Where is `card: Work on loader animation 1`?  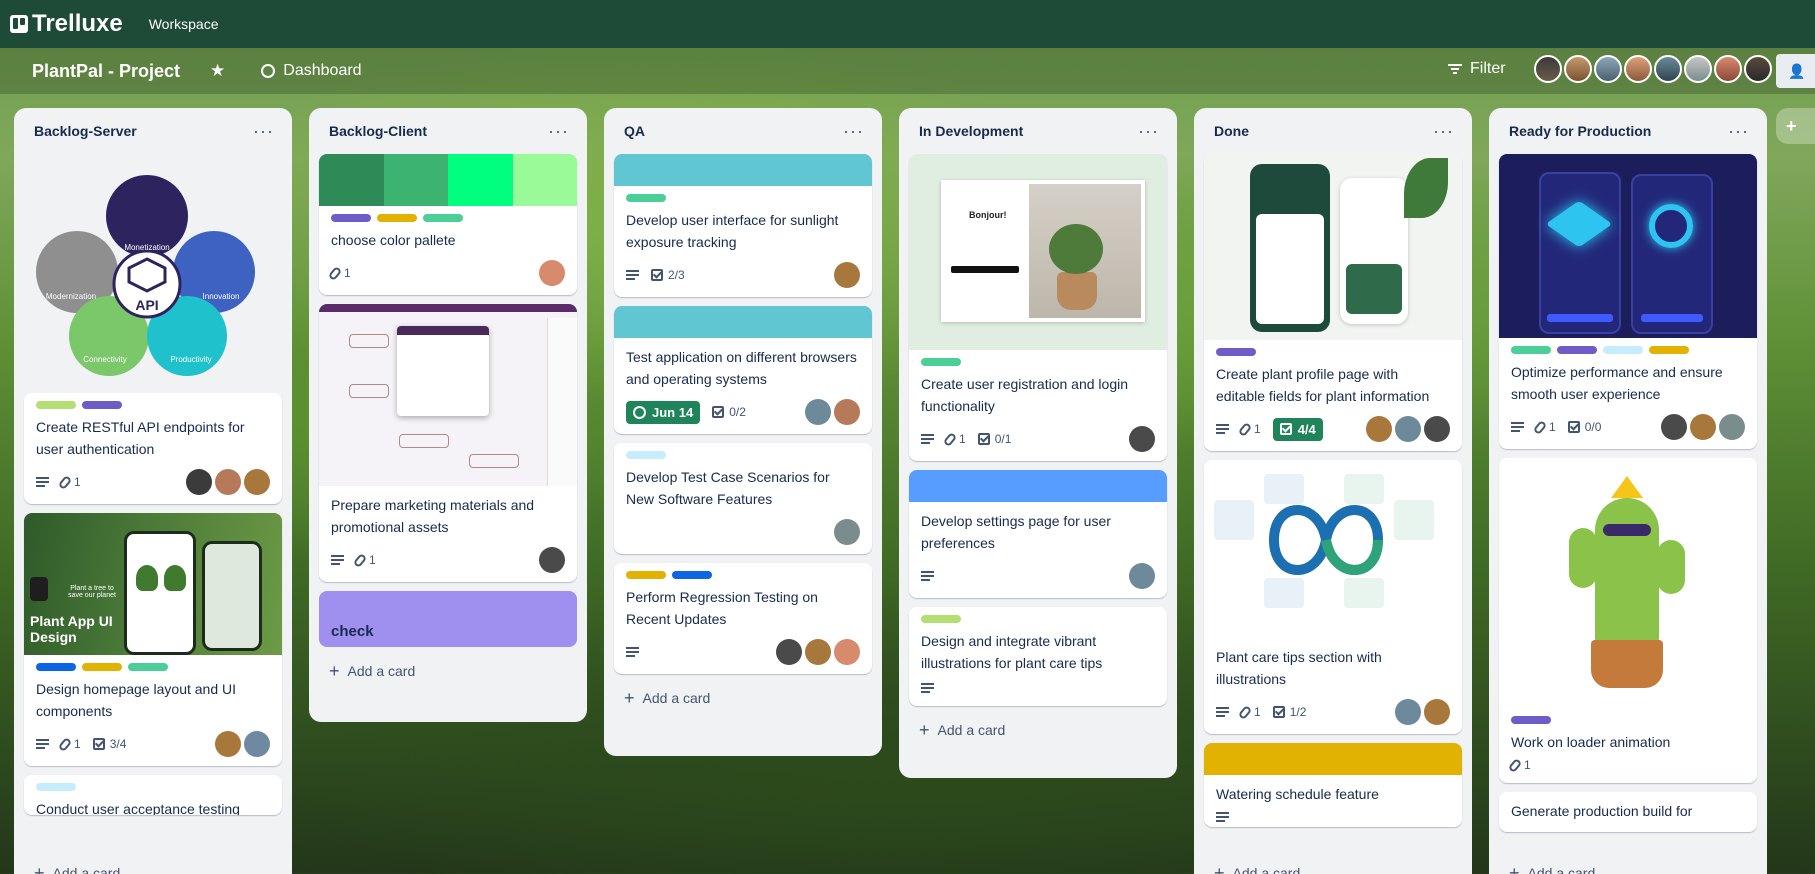 card: Work on loader animation 1 is located at coordinates (1628, 620).